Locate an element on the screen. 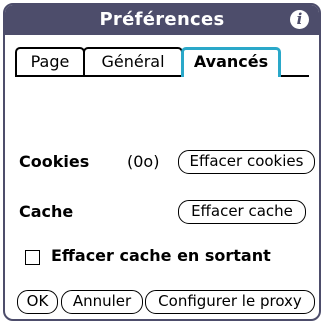 Image resolution: width=328 pixels, height=329 pixels. ok-button: OK is located at coordinates (37, 302).